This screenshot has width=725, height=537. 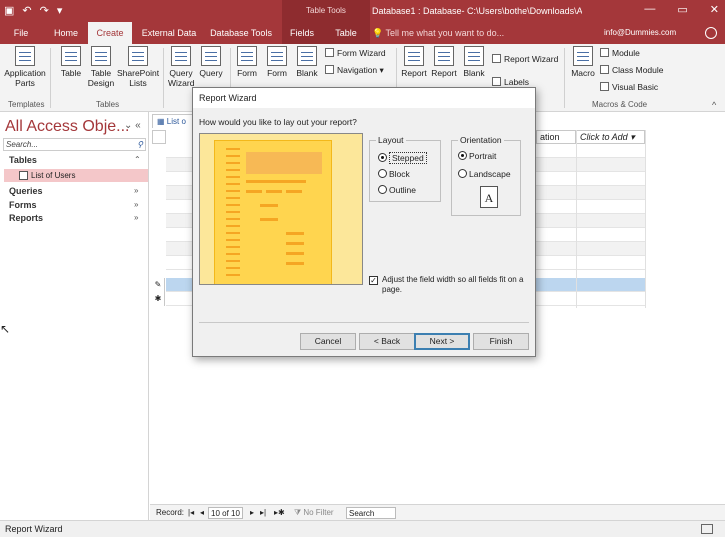 I want to click on redo-icon: ↷, so click(x=44, y=10).